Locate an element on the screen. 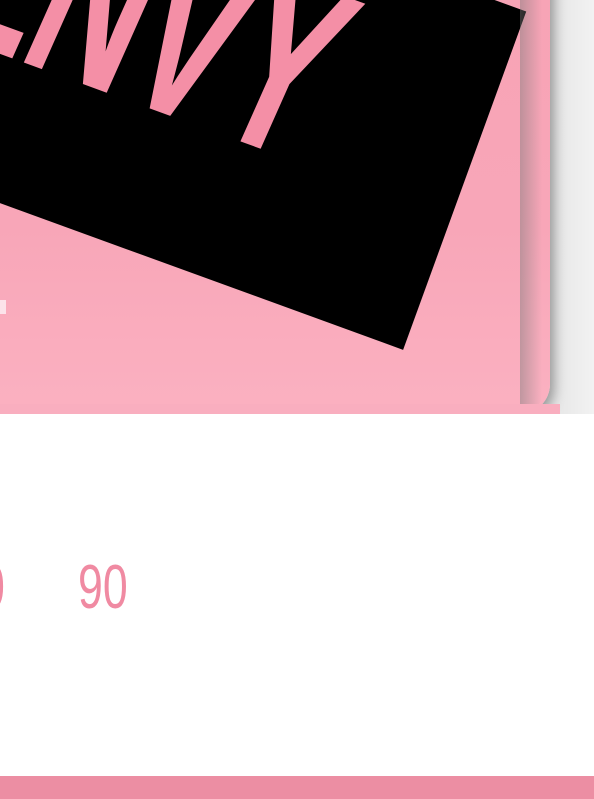 This screenshot has width=594, height=799. size-option: 0 is located at coordinates (7, 588).